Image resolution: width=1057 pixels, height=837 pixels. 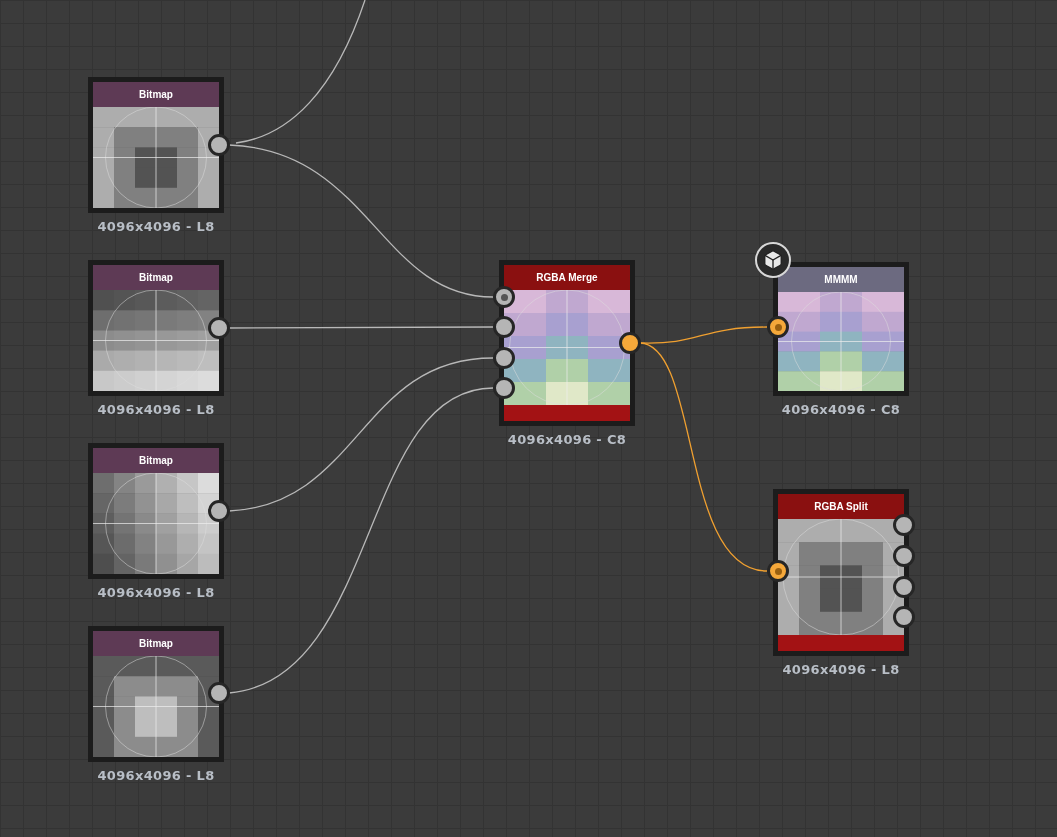 What do you see at coordinates (841, 506) in the screenshot?
I see `node-header: RGBA Split` at bounding box center [841, 506].